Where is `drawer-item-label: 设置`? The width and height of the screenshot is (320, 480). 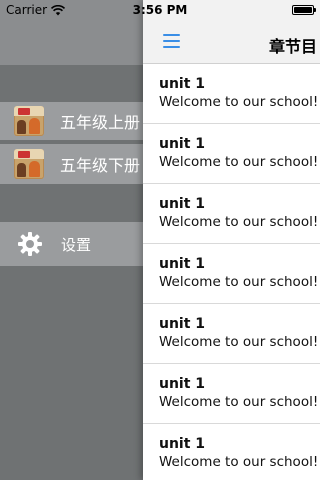
drawer-item-label: 设置 is located at coordinates (76, 244).